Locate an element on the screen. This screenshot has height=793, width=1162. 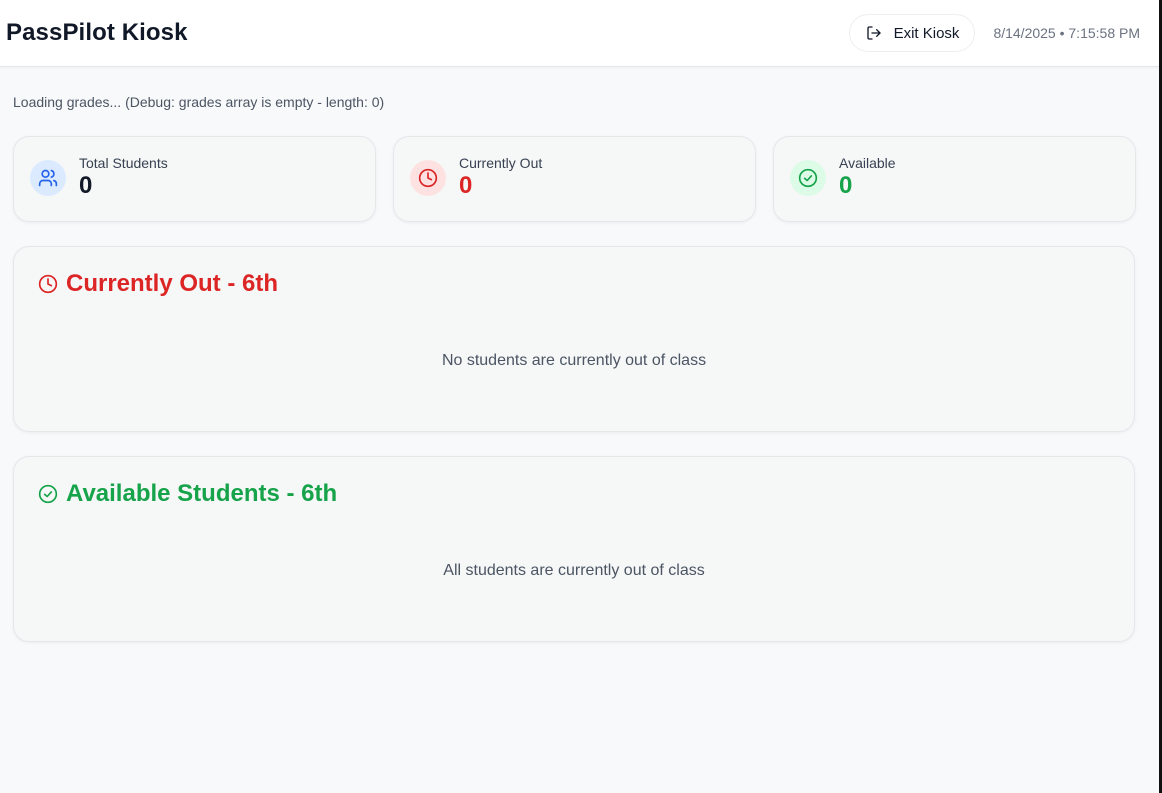
section-title-text: Available Students - 6th is located at coordinates (202, 493).